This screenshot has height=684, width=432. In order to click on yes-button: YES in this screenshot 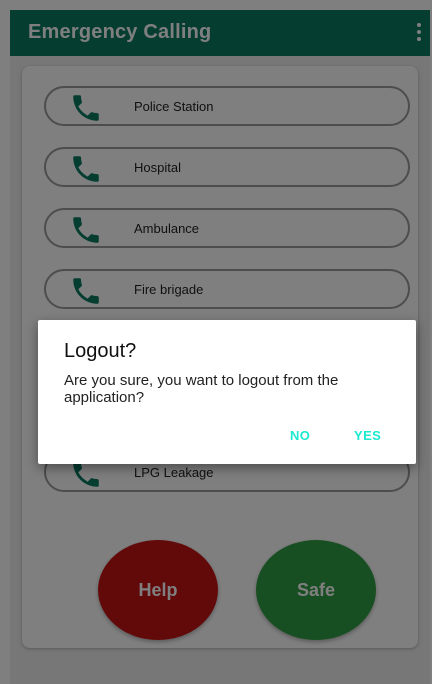, I will do `click(367, 435)`.